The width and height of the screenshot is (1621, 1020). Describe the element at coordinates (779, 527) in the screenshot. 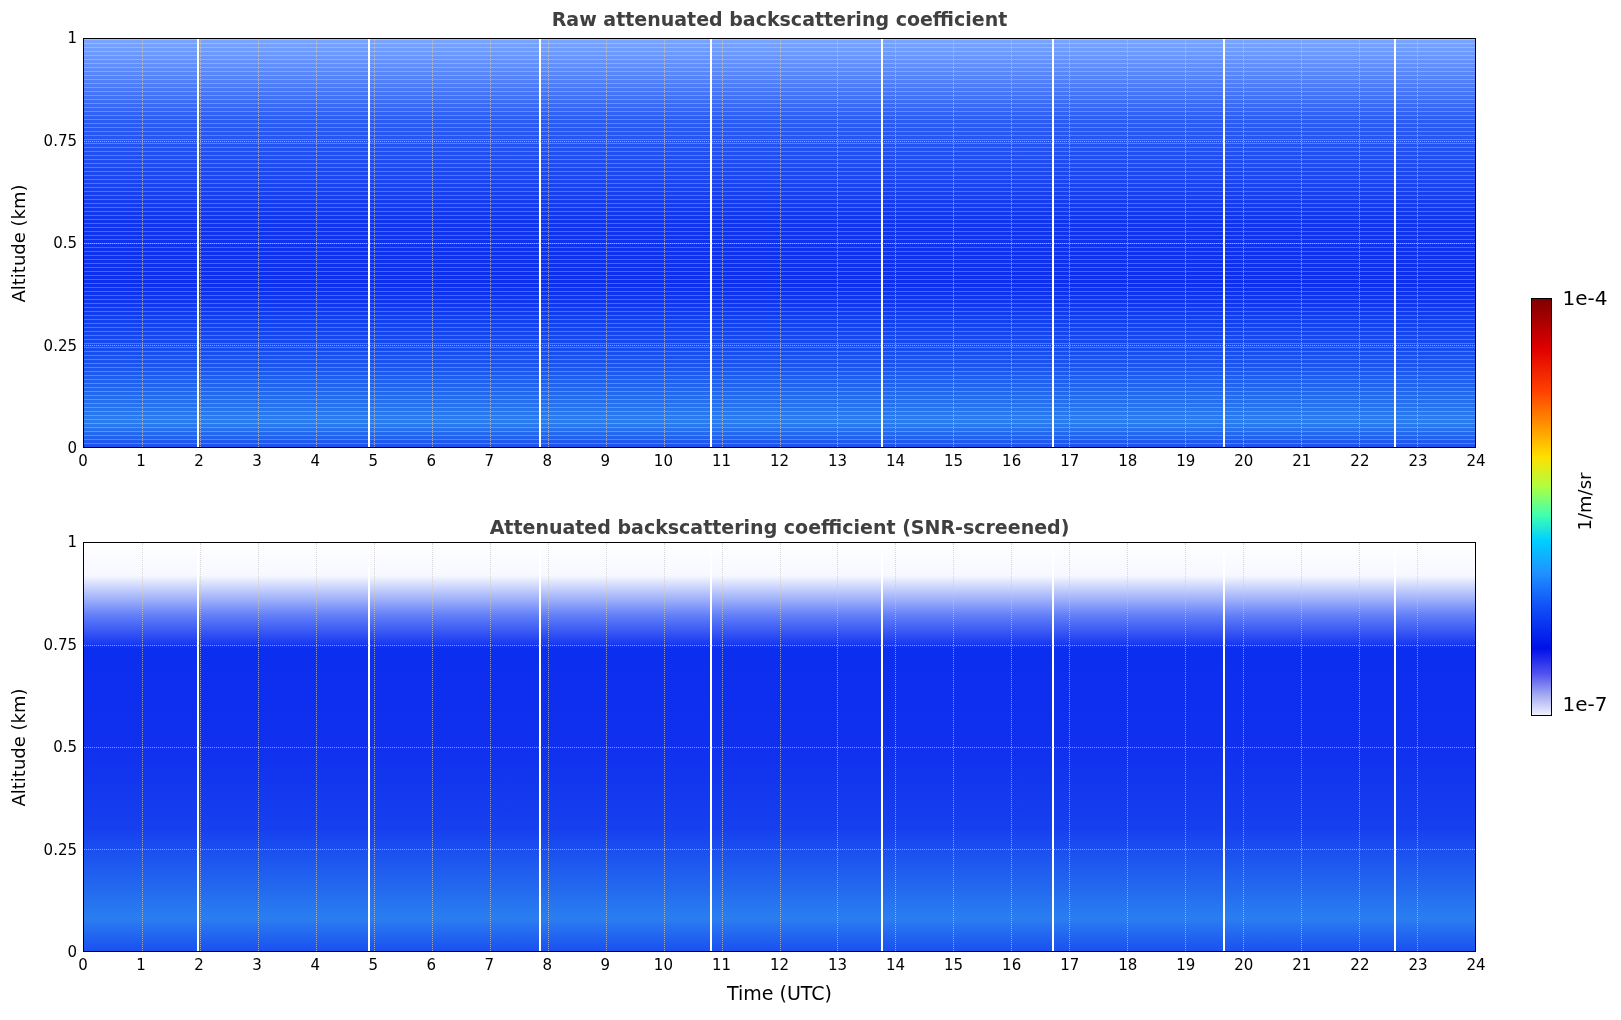

I see `plot-title: Attenuated backscattering coefficient (SNR-screened)` at that location.